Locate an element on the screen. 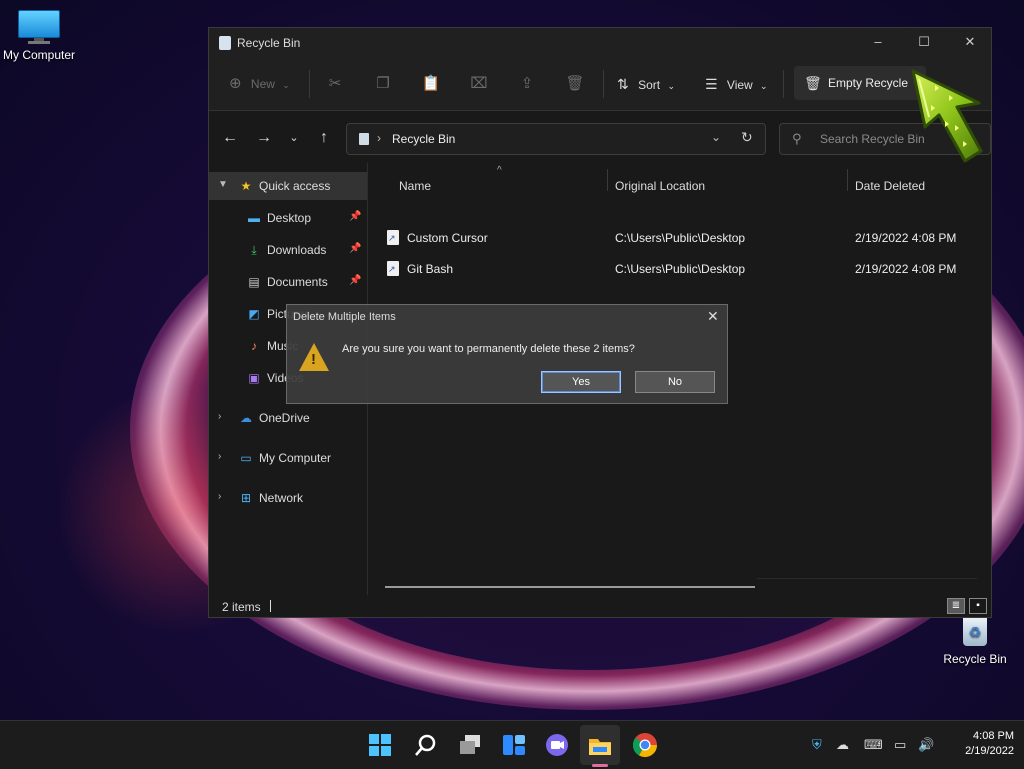 The image size is (1024, 769). desktop-folder-icon: ▬ is located at coordinates (254, 218).